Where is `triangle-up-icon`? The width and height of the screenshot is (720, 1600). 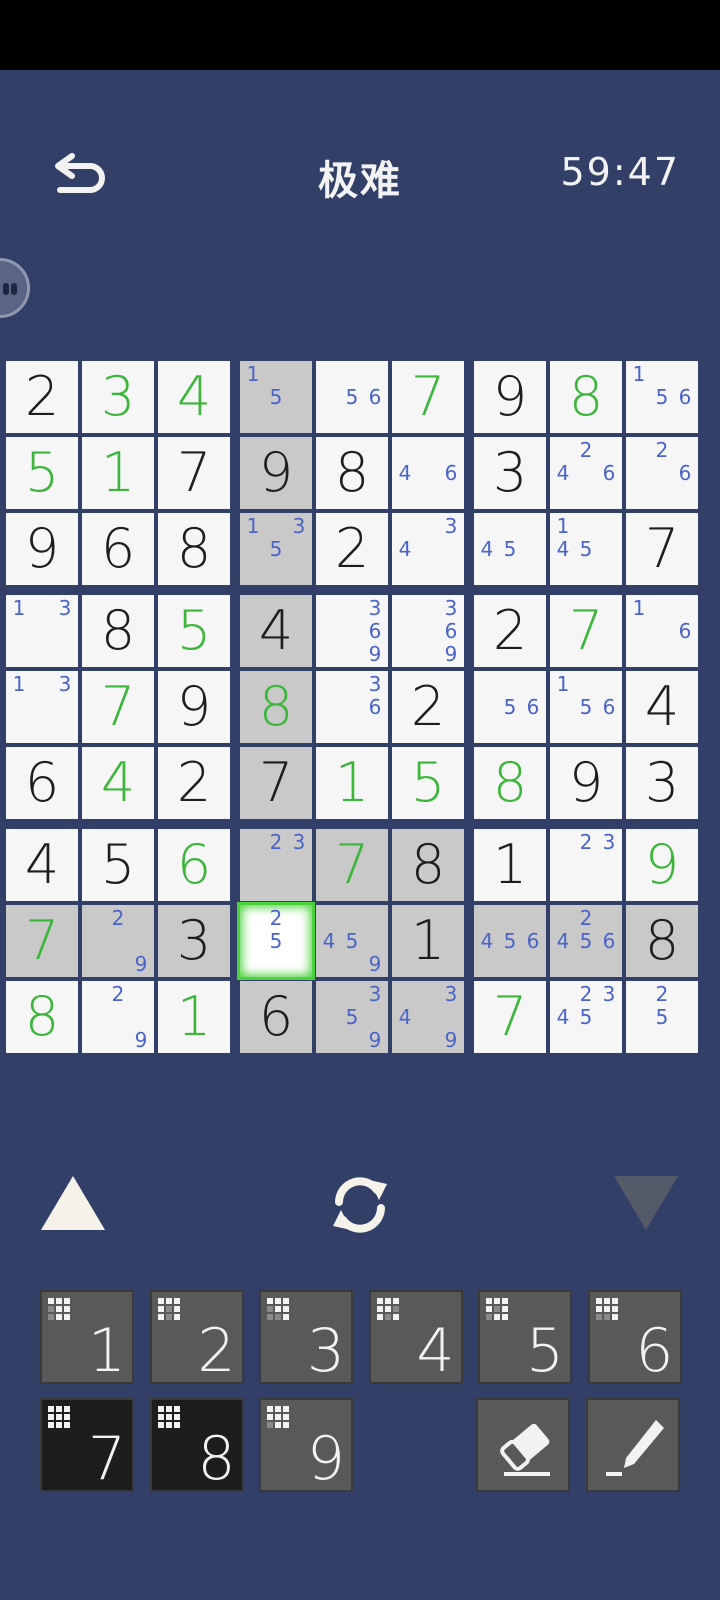 triangle-up-icon is located at coordinates (73, 1203).